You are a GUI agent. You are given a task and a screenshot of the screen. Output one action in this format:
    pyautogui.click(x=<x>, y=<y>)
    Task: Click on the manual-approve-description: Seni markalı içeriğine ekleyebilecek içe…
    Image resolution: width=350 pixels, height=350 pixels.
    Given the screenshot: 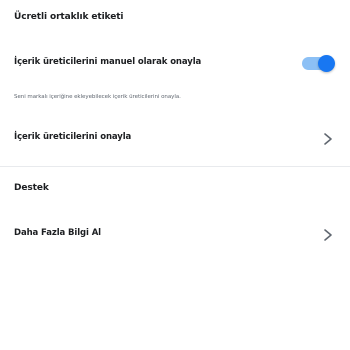 What is the action you would take?
    pyautogui.click(x=97, y=97)
    